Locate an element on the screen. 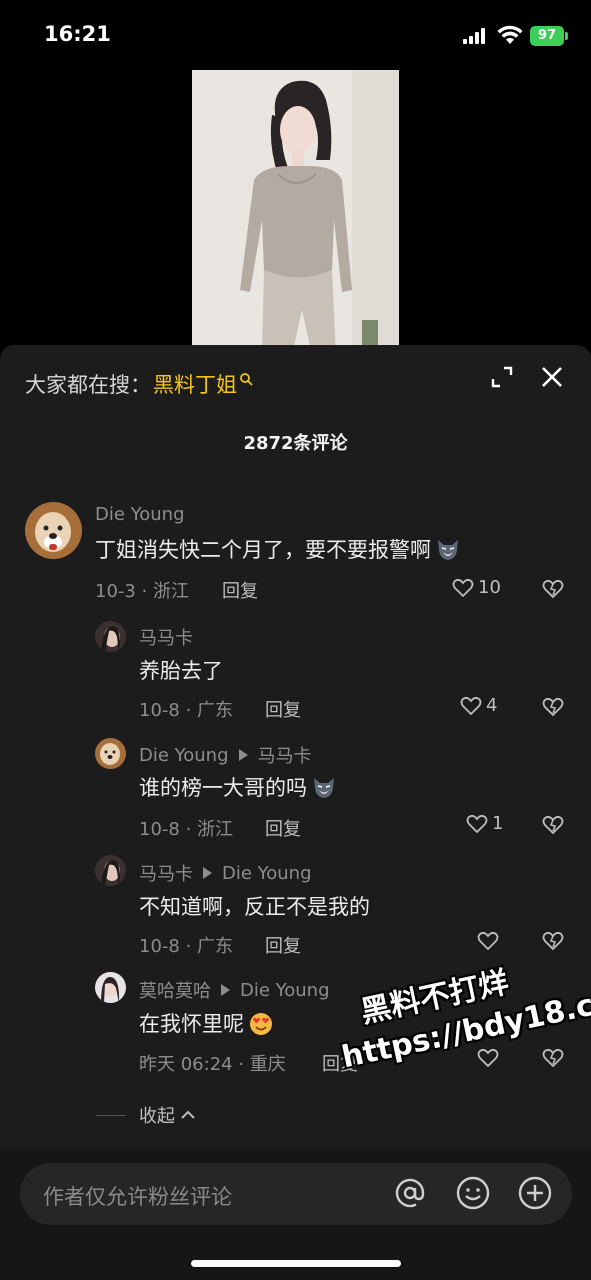 The height and width of the screenshot is (1280, 591). comment-author-line: 马马卡 Die Young is located at coordinates (225, 873).